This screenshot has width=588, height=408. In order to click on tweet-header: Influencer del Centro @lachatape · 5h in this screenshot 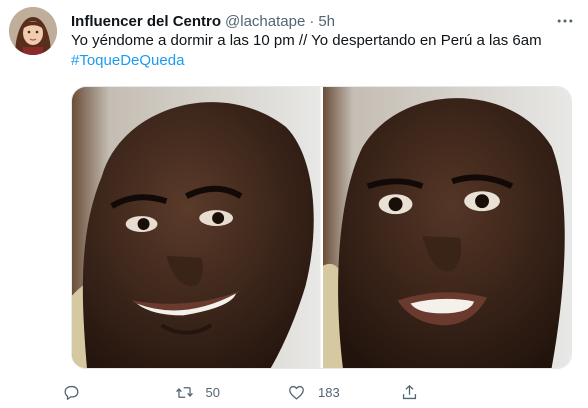, I will do `click(203, 21)`.